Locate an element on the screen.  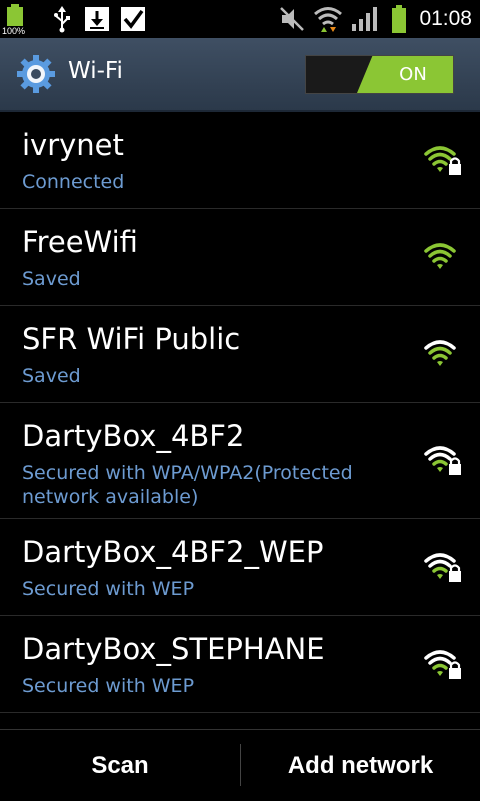
bottom-action-bar: Scan Add network is located at coordinates (240, 765).